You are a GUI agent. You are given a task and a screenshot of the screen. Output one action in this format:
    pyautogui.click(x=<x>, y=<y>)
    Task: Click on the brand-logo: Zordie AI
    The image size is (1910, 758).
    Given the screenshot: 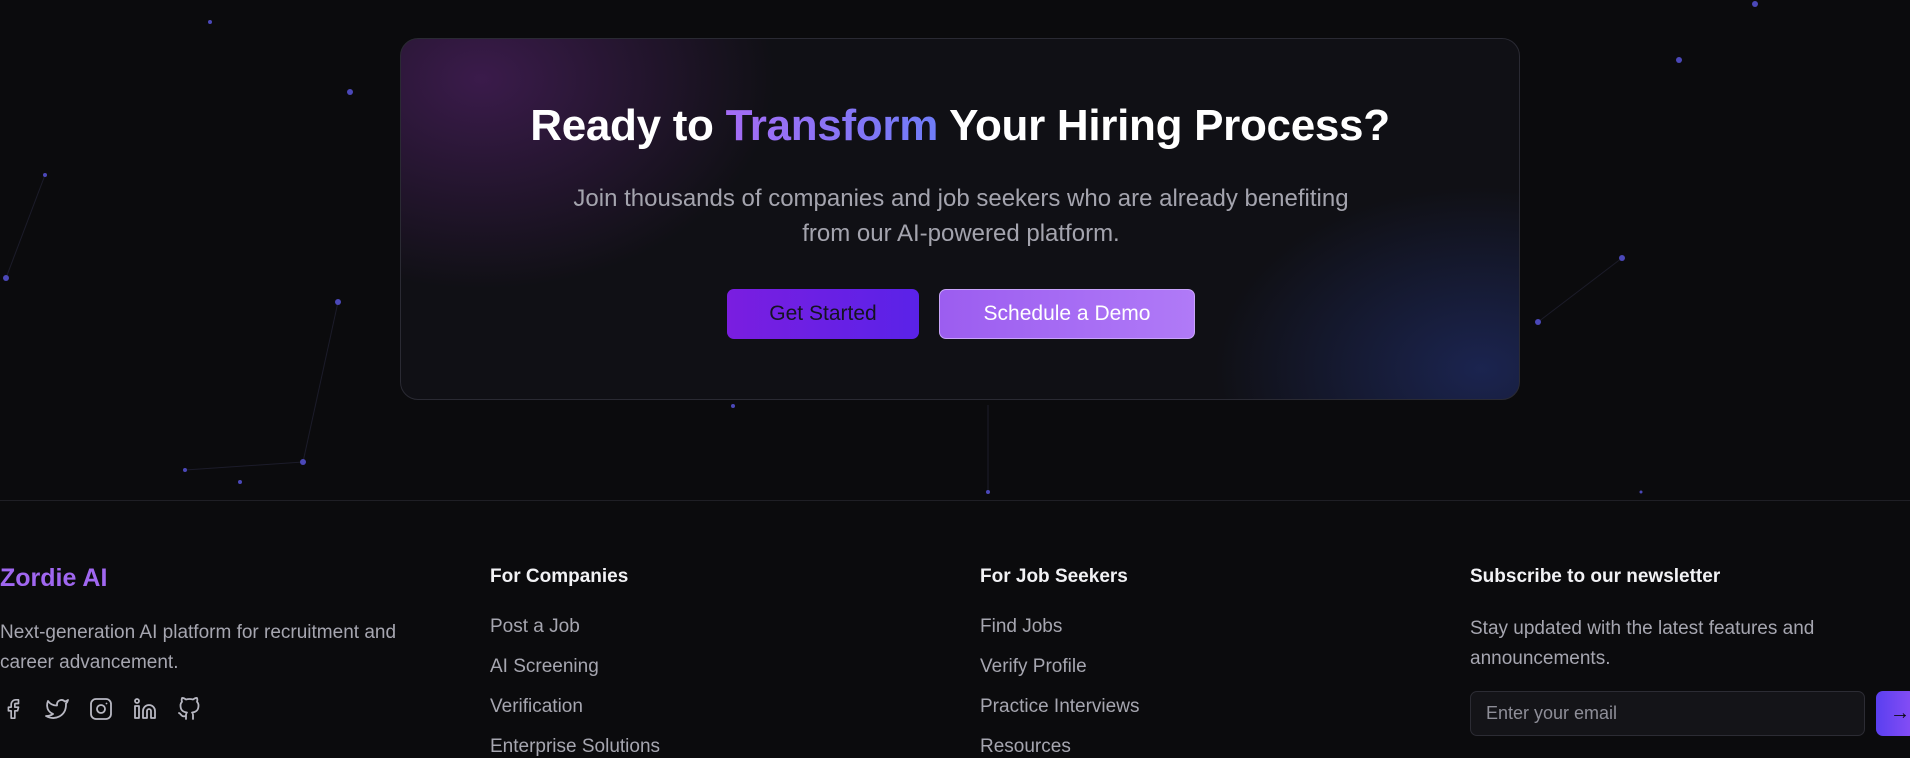 What is the action you would take?
    pyautogui.click(x=53, y=578)
    